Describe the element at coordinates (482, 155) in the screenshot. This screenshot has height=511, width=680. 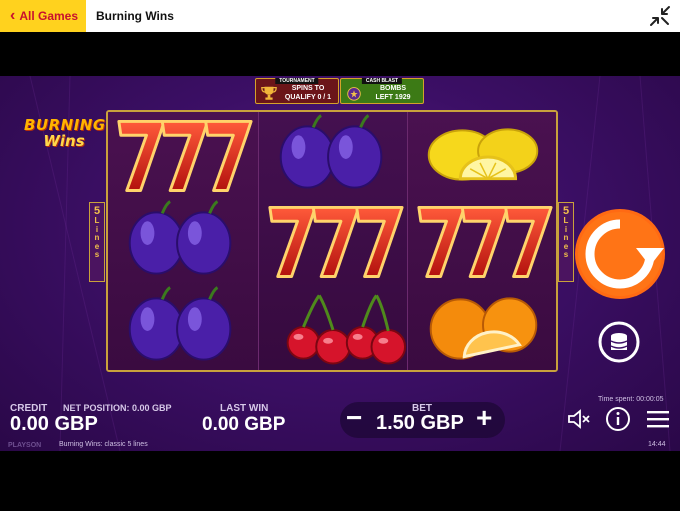
I see `lemon-symbol` at that location.